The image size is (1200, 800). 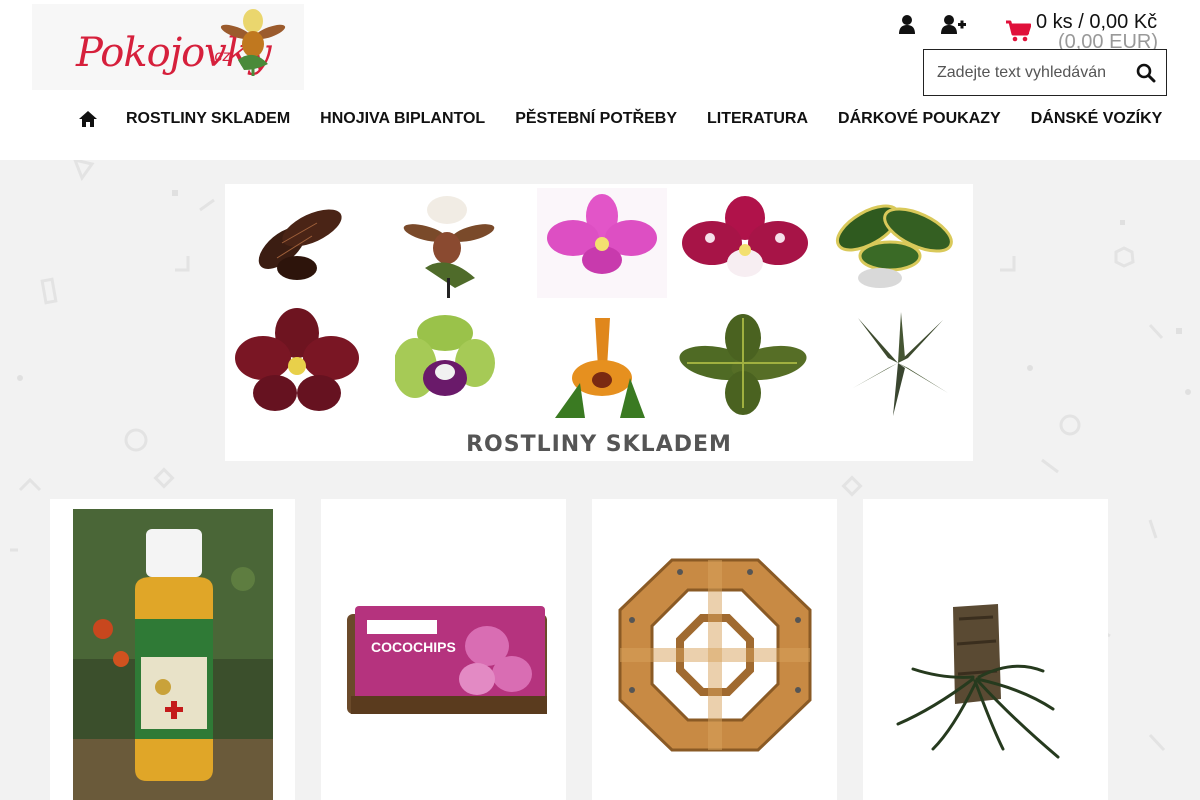 I want to click on nav-item-literatura: LITERATURA, so click(x=757, y=119).